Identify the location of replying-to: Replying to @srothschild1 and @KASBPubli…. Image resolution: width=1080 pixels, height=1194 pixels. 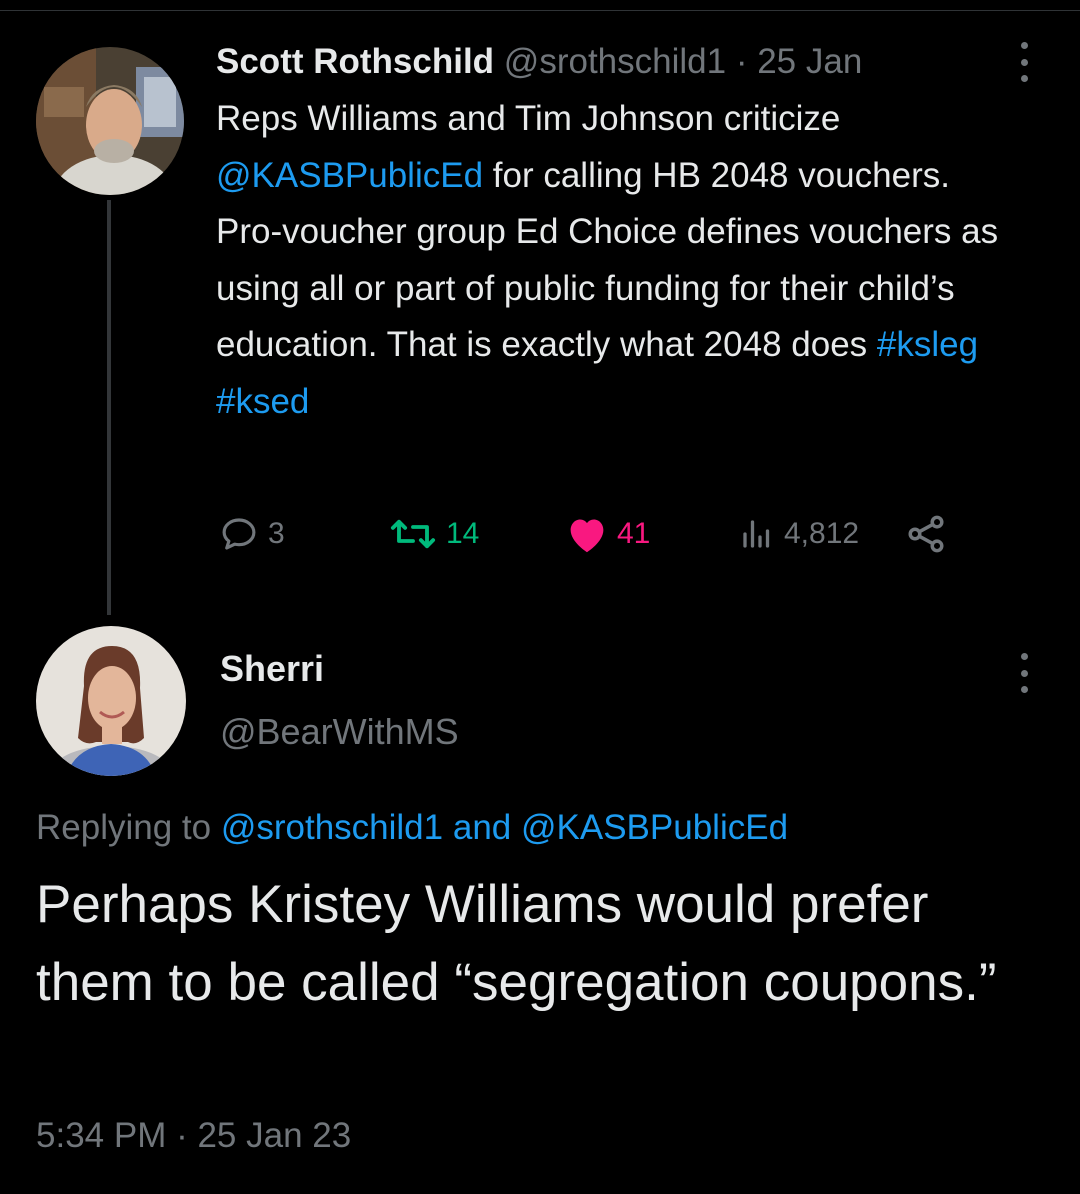
(412, 828).